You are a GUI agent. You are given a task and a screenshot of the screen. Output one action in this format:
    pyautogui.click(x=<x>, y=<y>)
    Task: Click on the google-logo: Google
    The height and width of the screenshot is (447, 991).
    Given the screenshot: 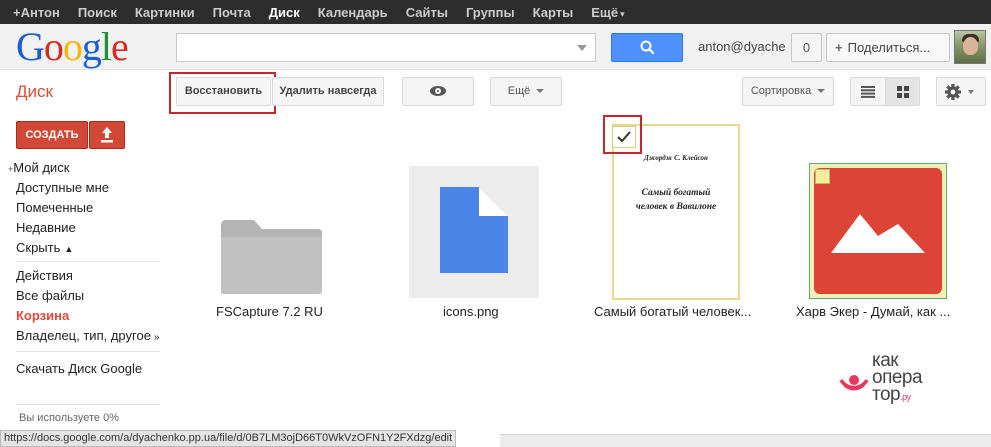 What is the action you would take?
    pyautogui.click(x=72, y=46)
    